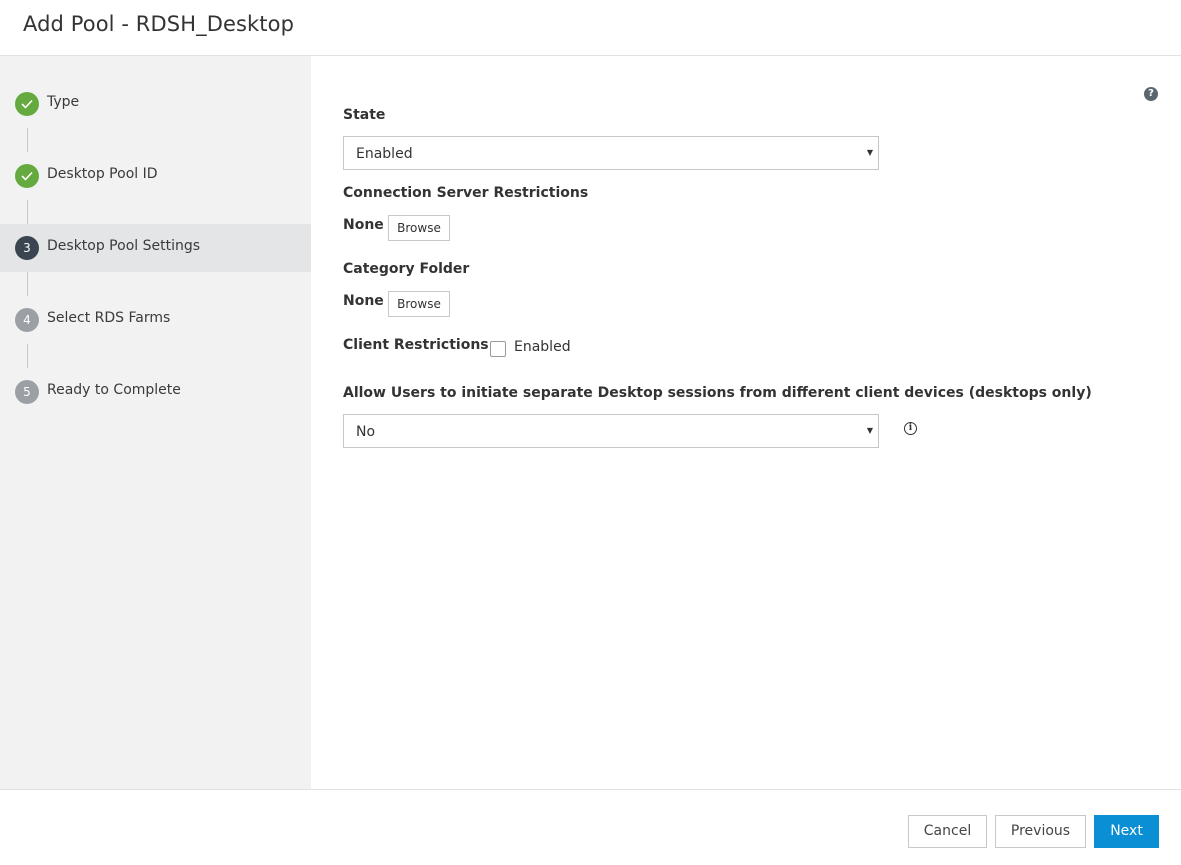 The height and width of the screenshot is (865, 1181). I want to click on step-label: Ready to Complete, so click(114, 390).